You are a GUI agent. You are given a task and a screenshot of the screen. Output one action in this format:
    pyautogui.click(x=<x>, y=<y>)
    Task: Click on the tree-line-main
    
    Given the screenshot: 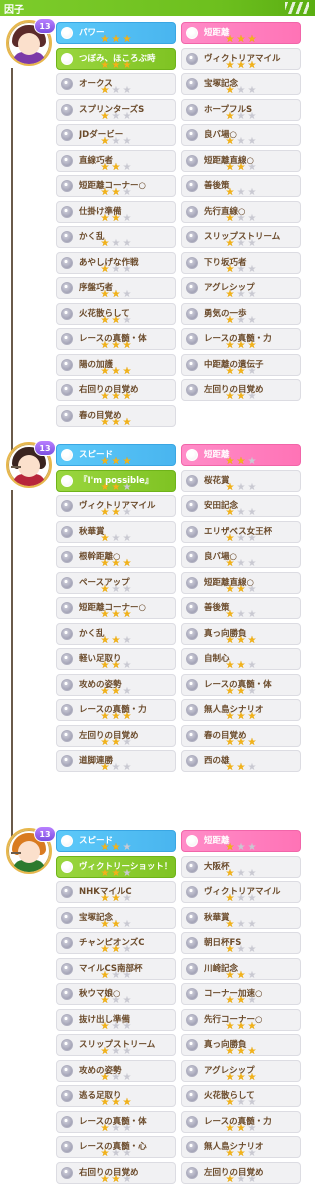 What is the action you would take?
    pyautogui.click(x=12, y=263)
    